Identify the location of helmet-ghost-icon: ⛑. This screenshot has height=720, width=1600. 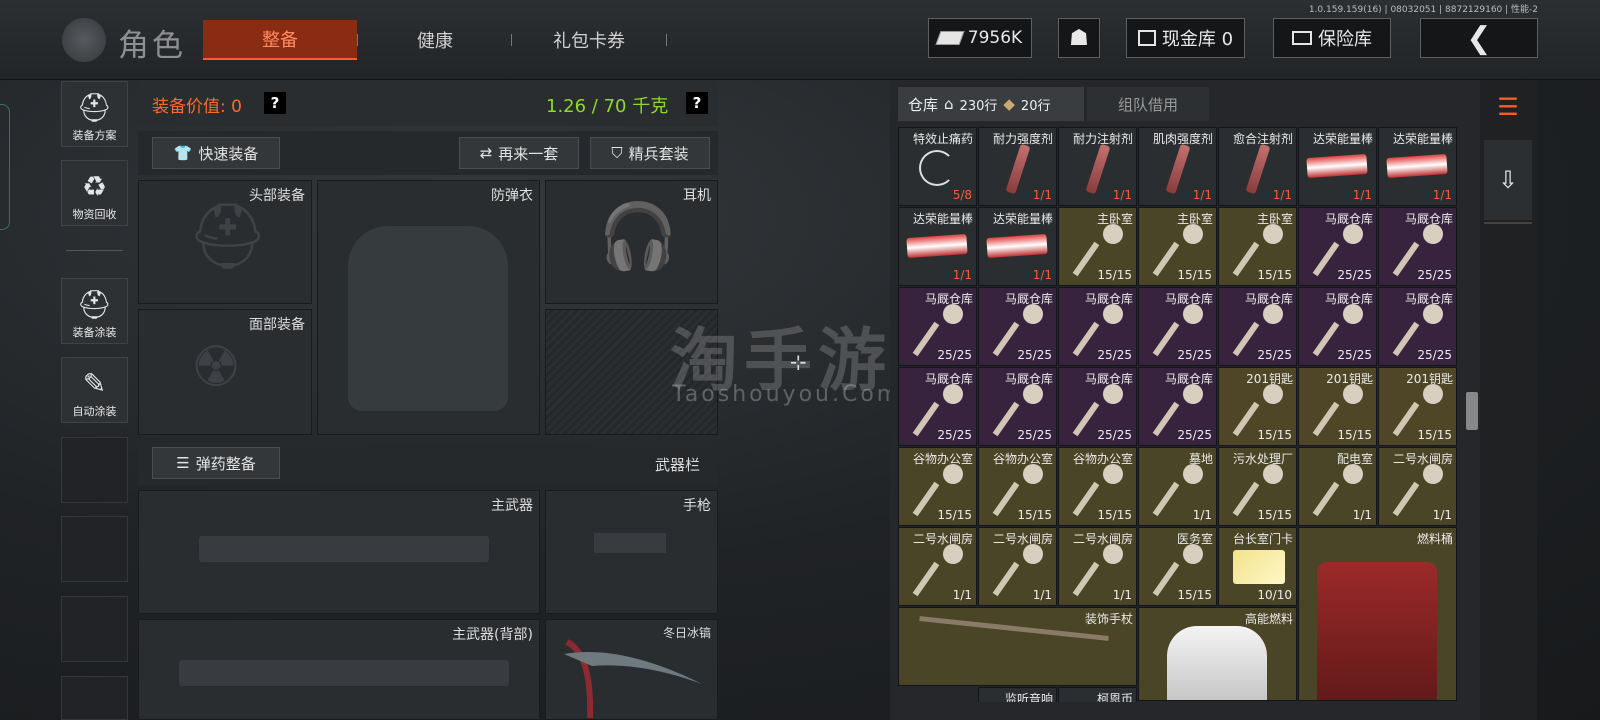
(228, 237).